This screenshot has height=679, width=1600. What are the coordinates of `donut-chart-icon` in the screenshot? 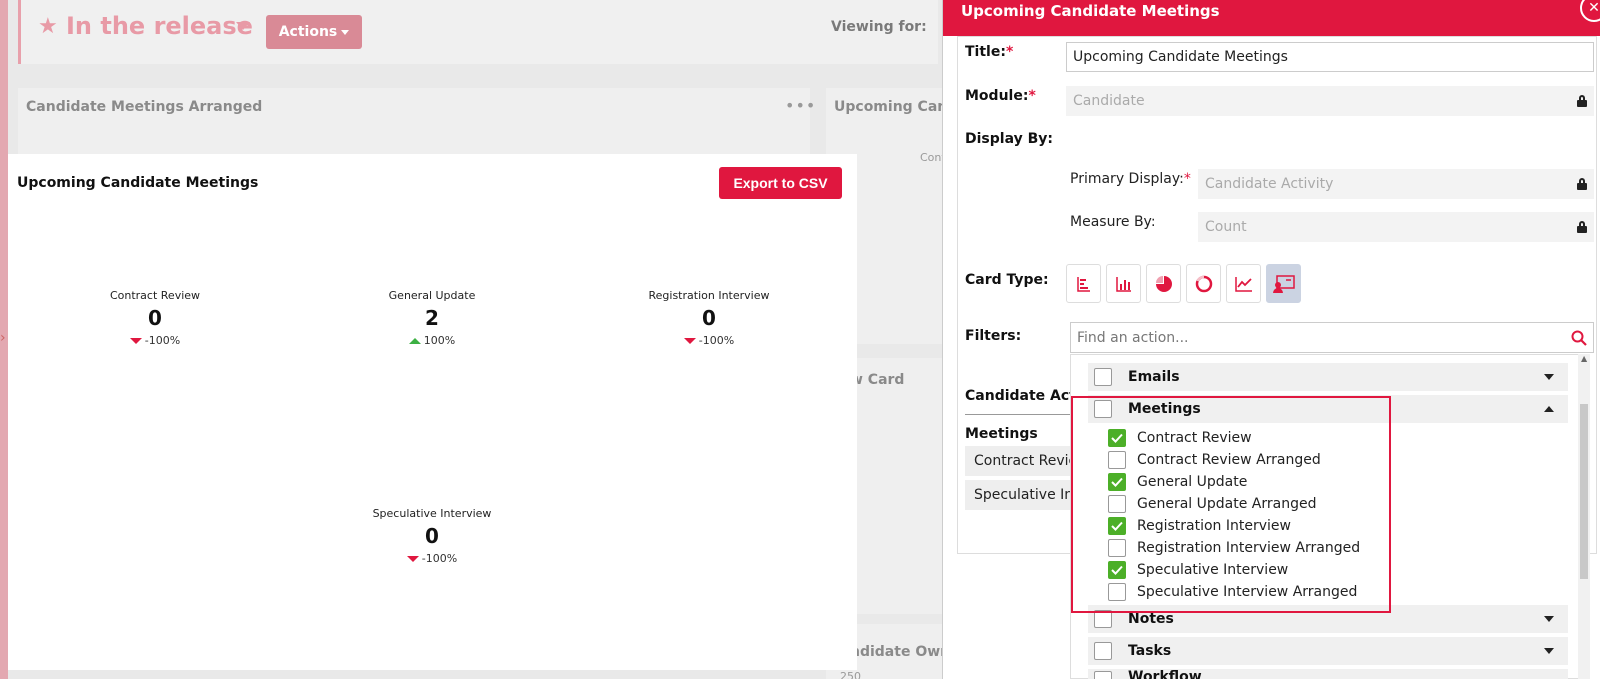 It's located at (1203, 283).